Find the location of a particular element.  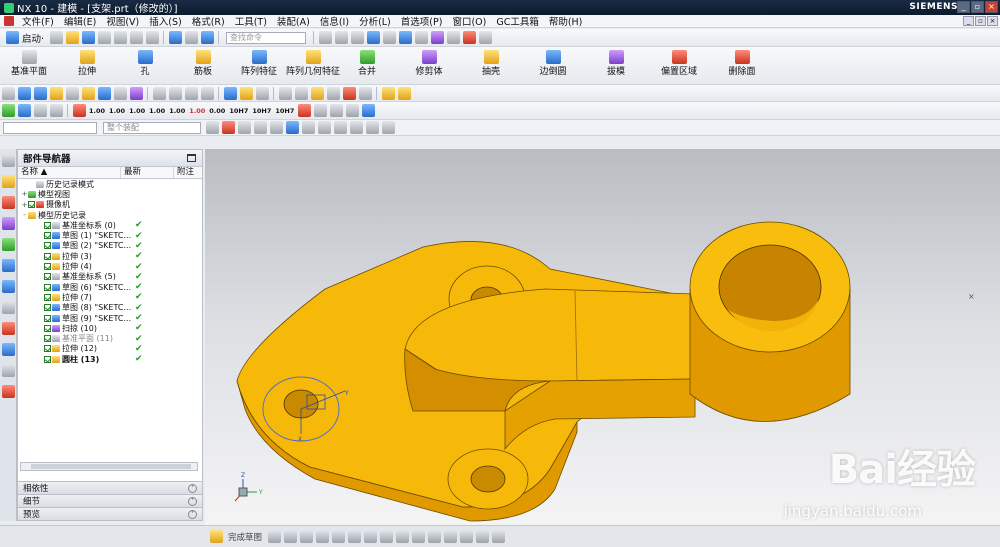

sketch-offset-icon is located at coordinates (418, 536).